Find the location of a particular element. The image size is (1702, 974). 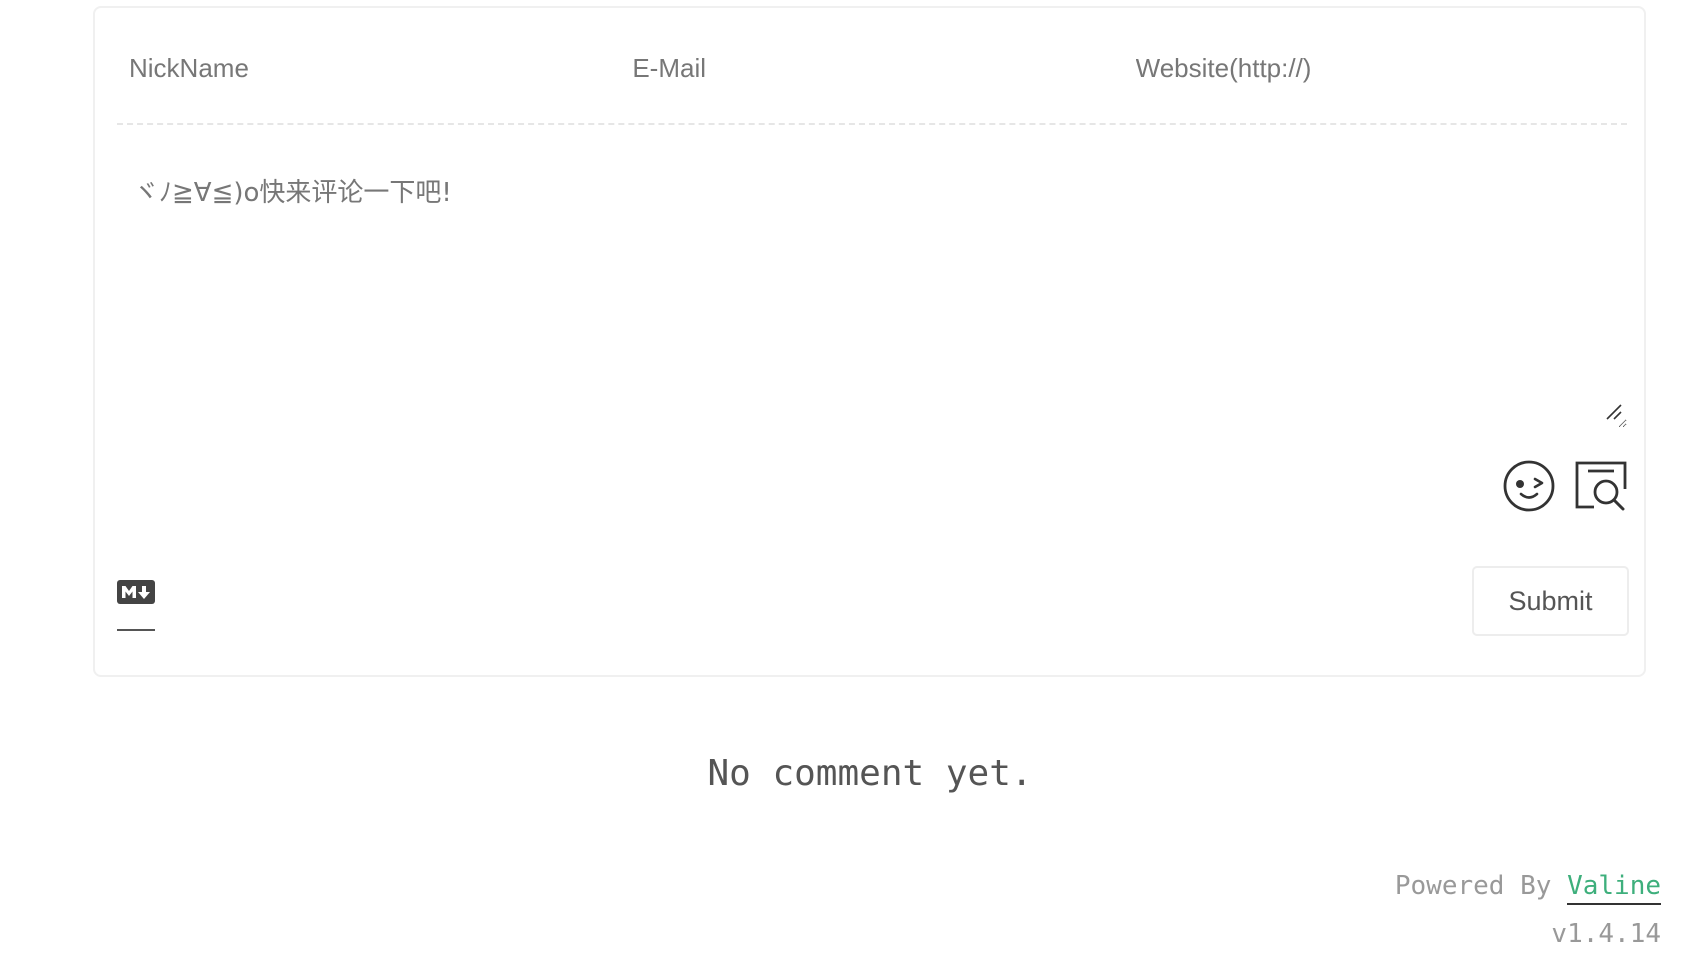

powered-by: Powered By Valine is located at coordinates (1527, 888).